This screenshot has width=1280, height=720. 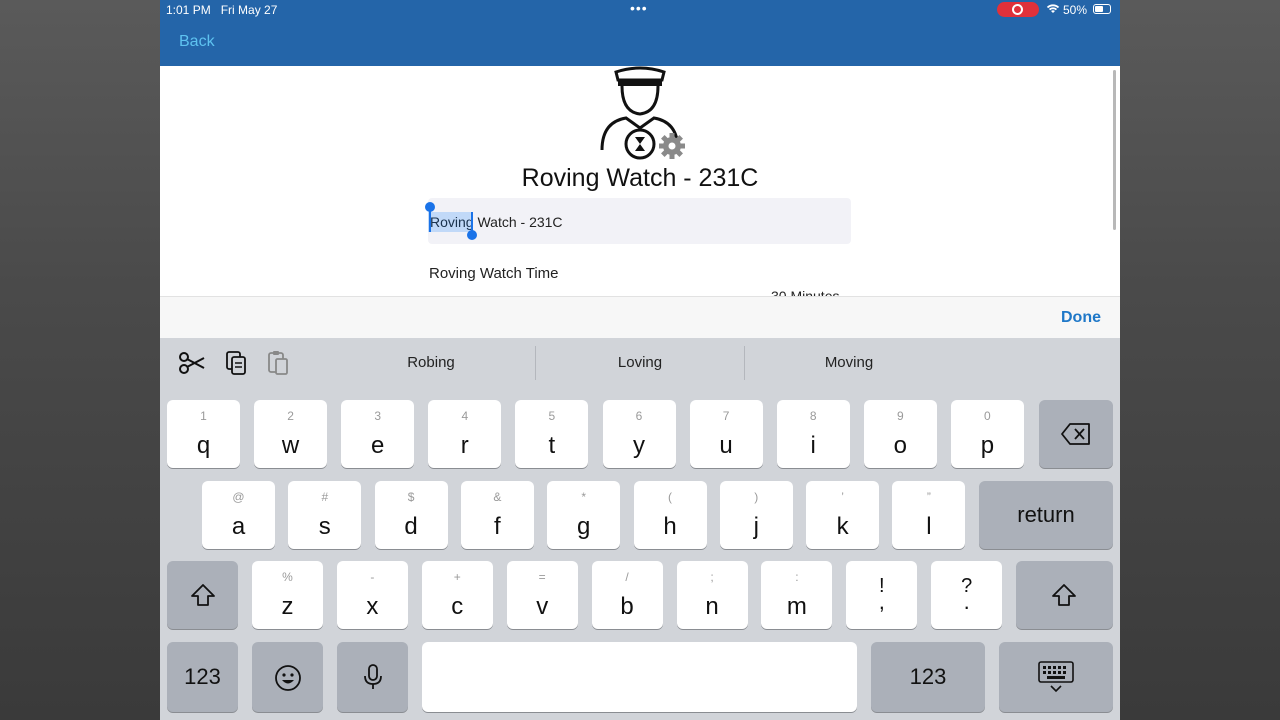 What do you see at coordinates (900, 416) in the screenshot?
I see `key-alt-label: 9` at bounding box center [900, 416].